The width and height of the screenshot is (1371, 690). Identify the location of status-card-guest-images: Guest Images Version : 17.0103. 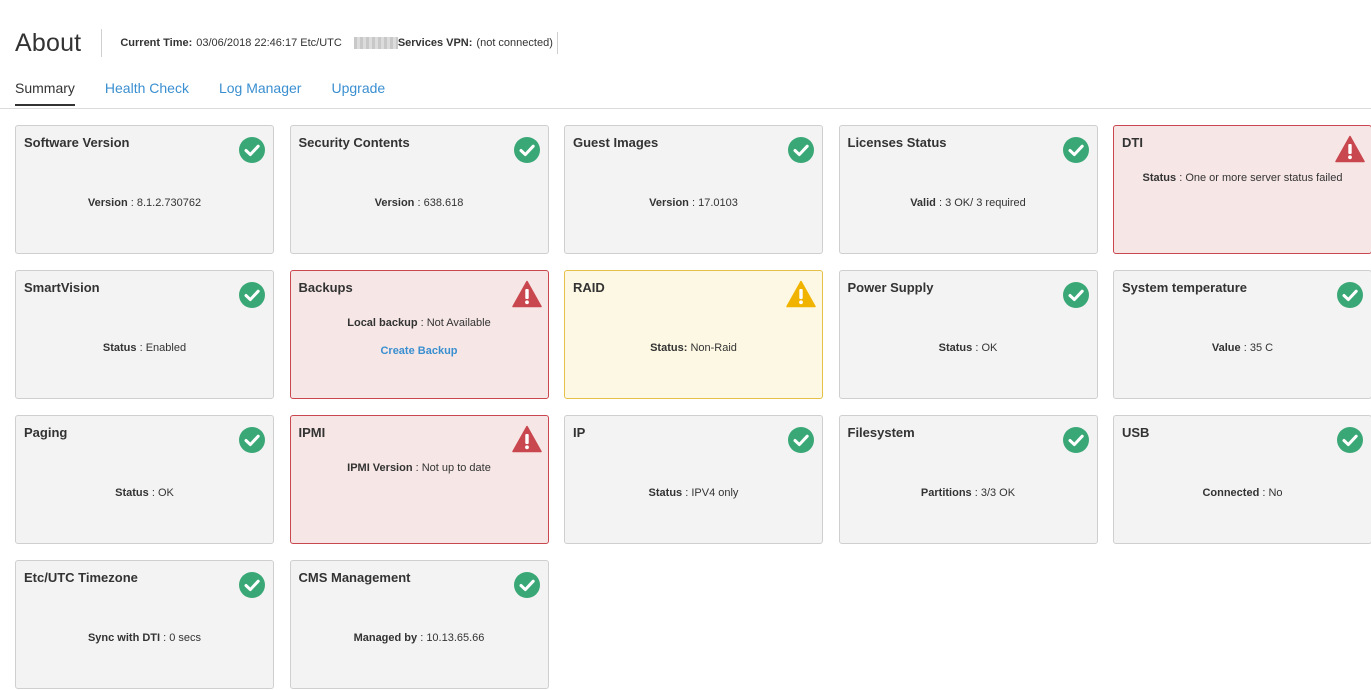
(693, 189).